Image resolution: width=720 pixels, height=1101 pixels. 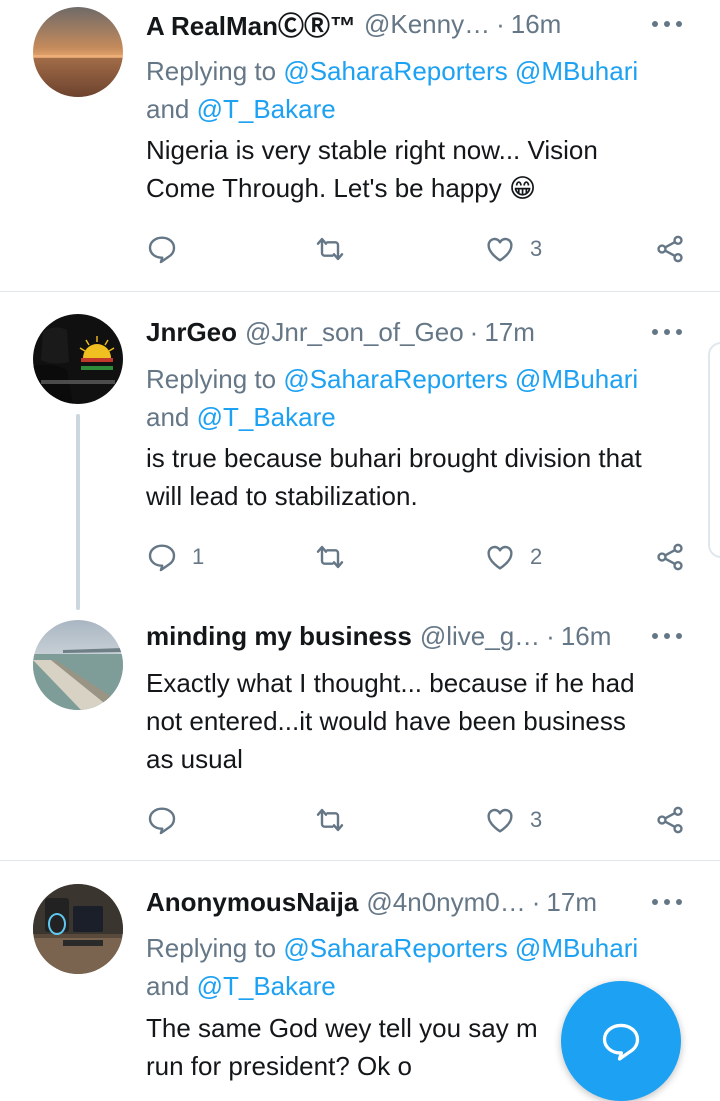 What do you see at coordinates (194, 759) in the screenshot?
I see `tweet-text-line: as usual` at bounding box center [194, 759].